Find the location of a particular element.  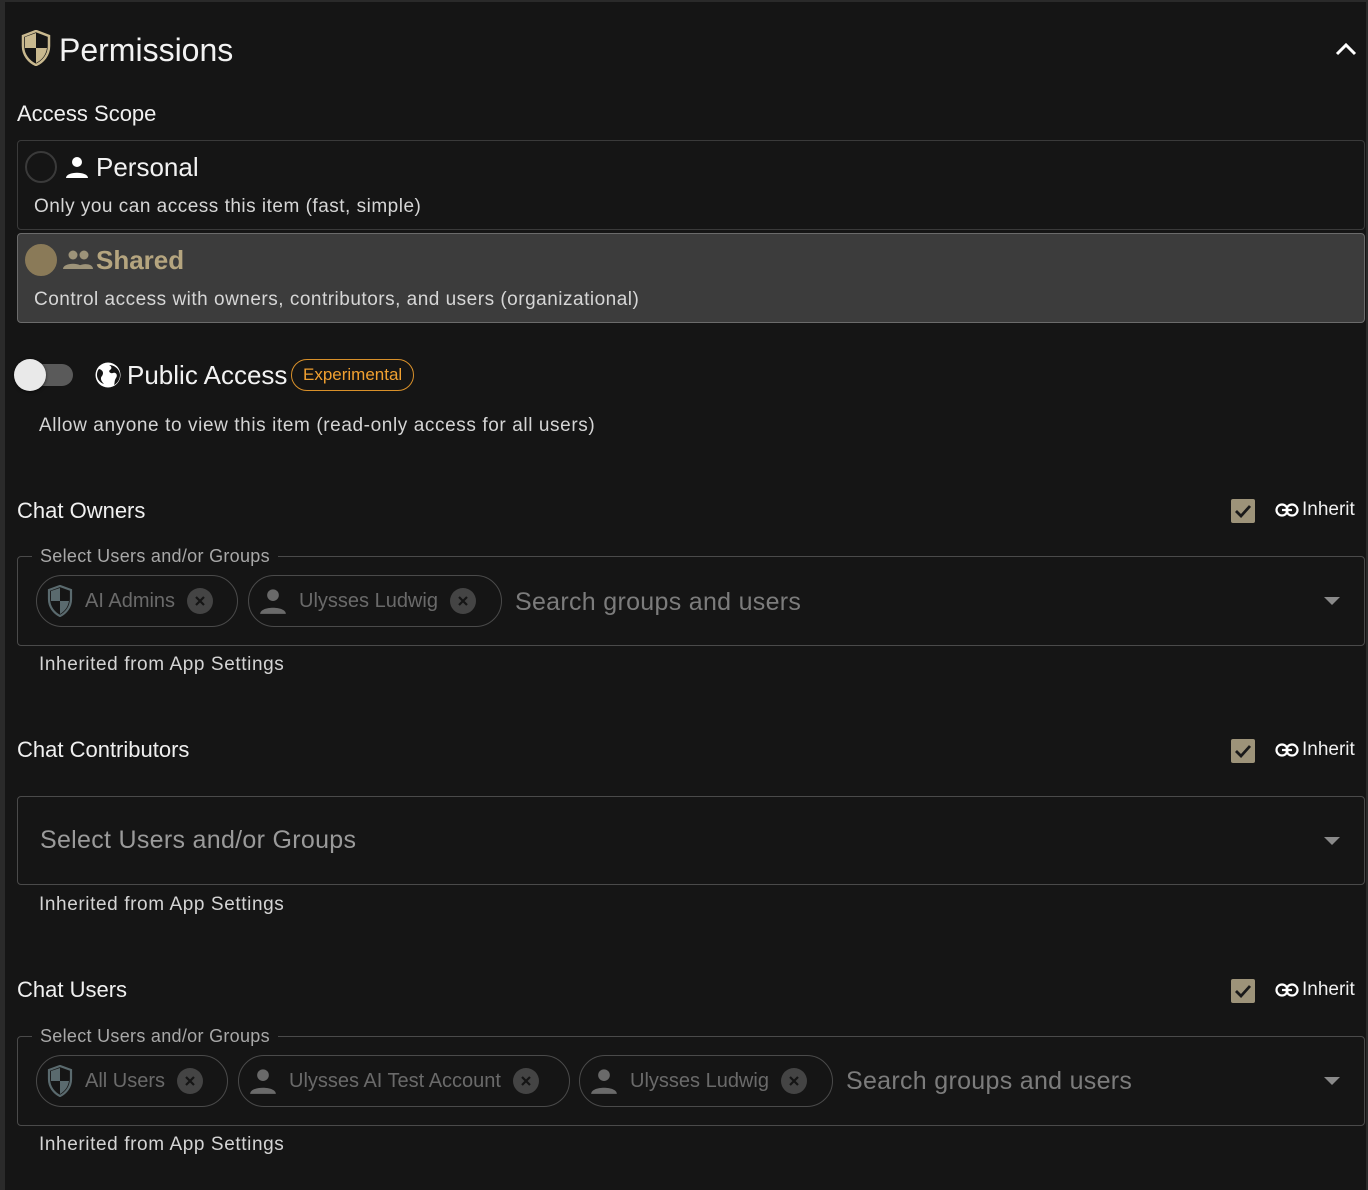

chat-owners-label: Chat Owners is located at coordinates (81, 510).